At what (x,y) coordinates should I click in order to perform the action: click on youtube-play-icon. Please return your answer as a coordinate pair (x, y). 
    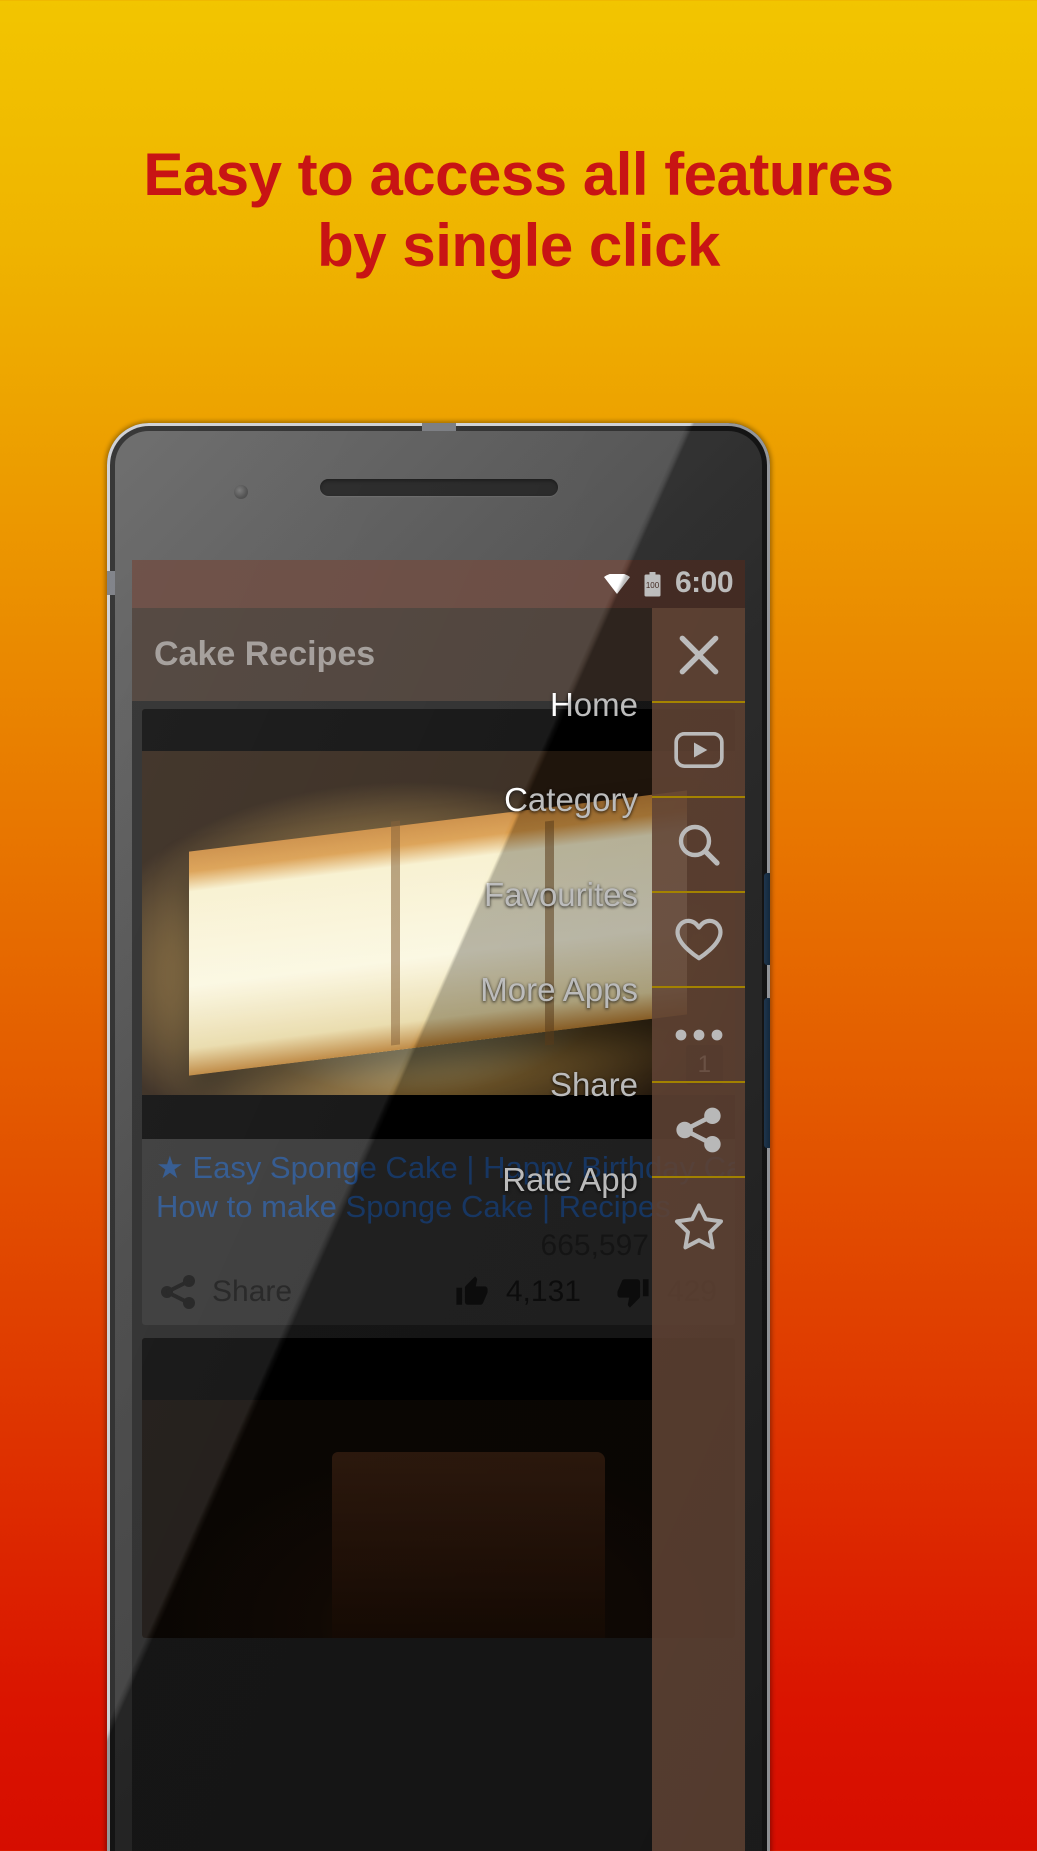
    Looking at the image, I should click on (698, 750).